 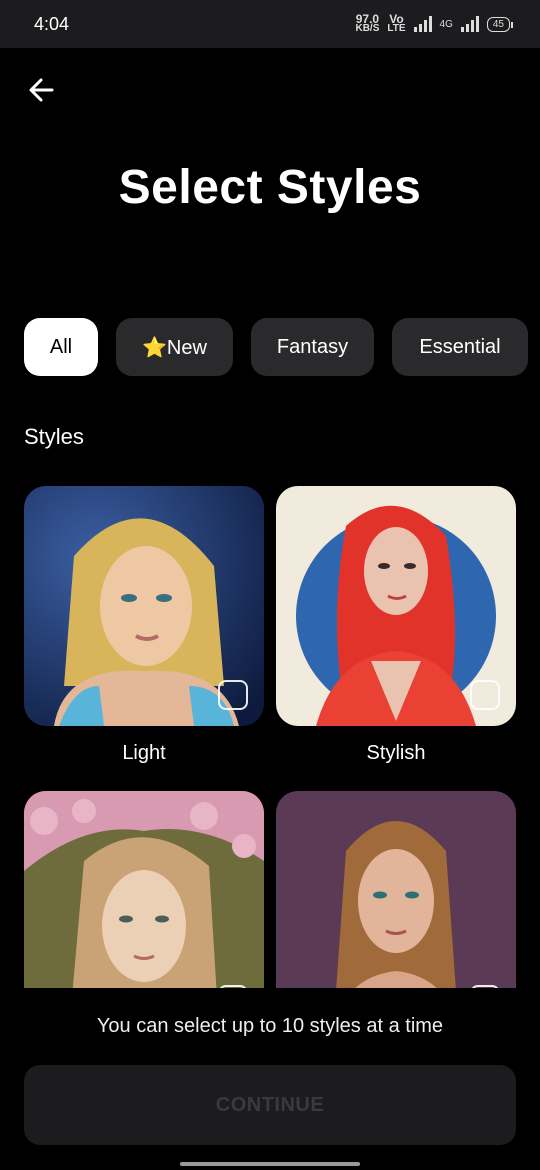 I want to click on style-thumbnail-floral, so click(x=144, y=889).